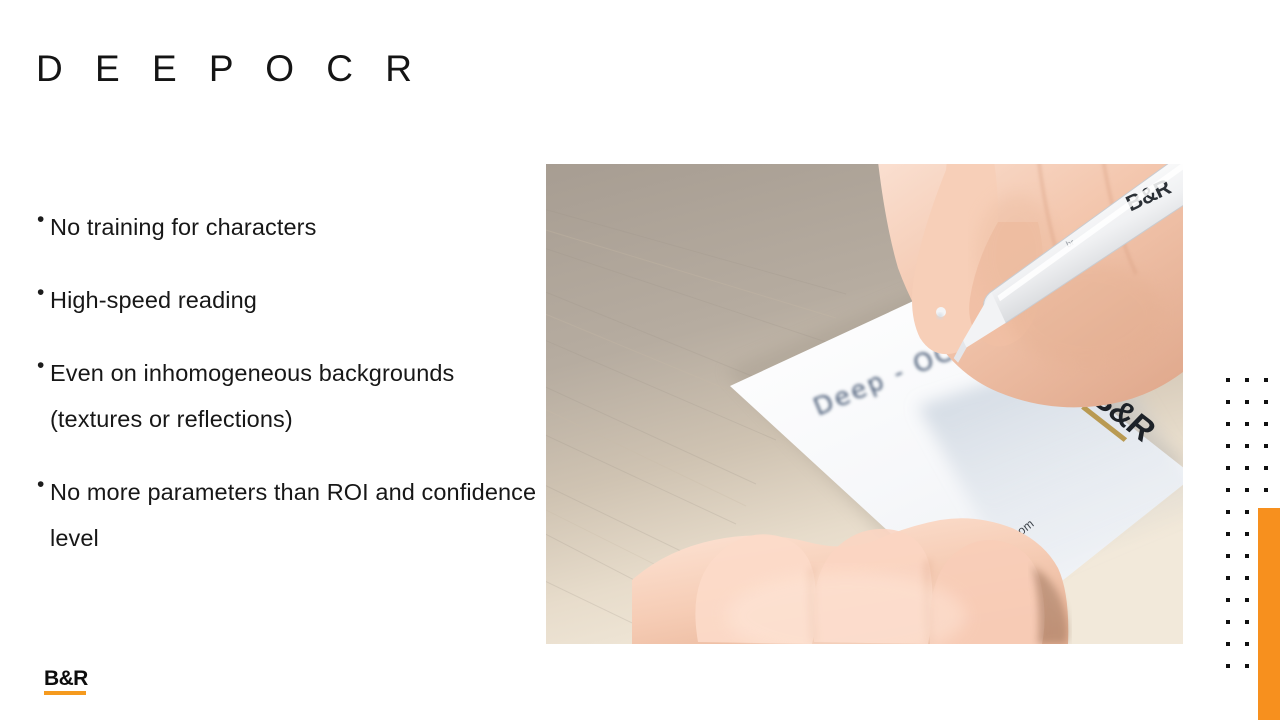 The image size is (1280, 720). I want to click on accent-bar, so click(1269, 614).